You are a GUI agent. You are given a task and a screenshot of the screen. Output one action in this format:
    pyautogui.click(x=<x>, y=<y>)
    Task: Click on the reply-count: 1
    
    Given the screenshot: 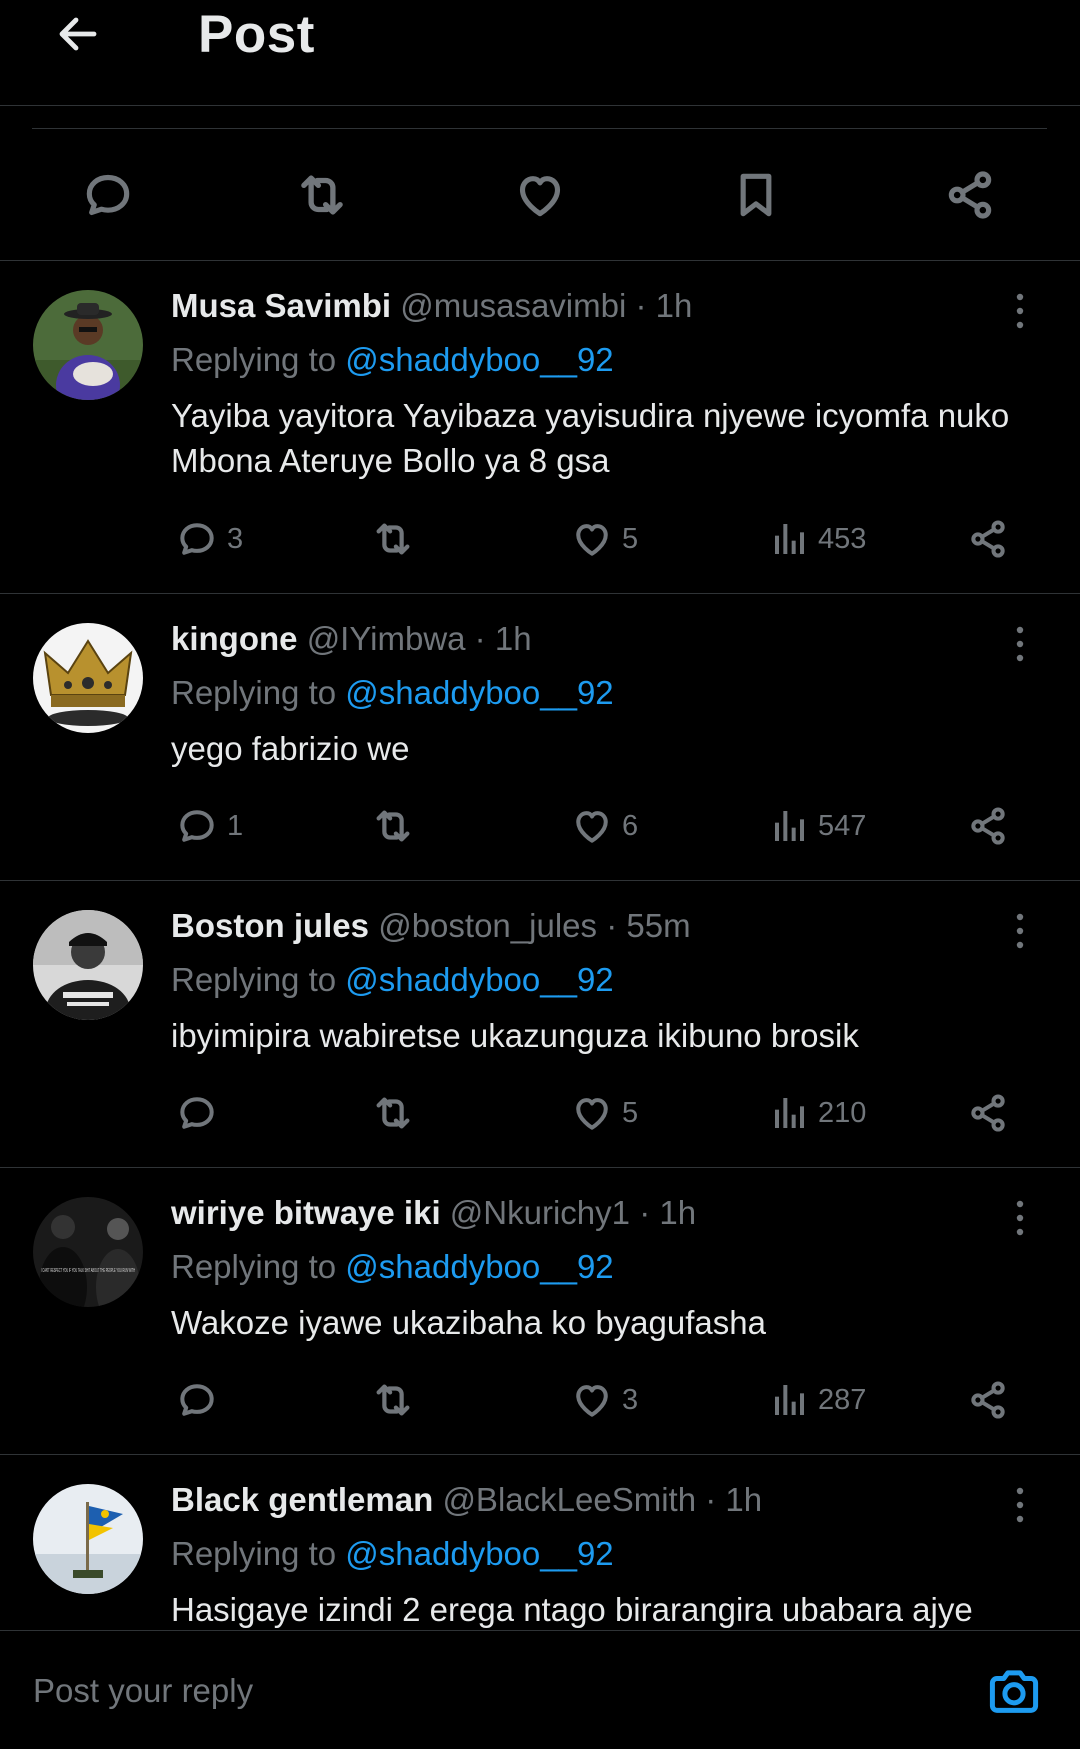 What is the action you would take?
    pyautogui.click(x=235, y=825)
    